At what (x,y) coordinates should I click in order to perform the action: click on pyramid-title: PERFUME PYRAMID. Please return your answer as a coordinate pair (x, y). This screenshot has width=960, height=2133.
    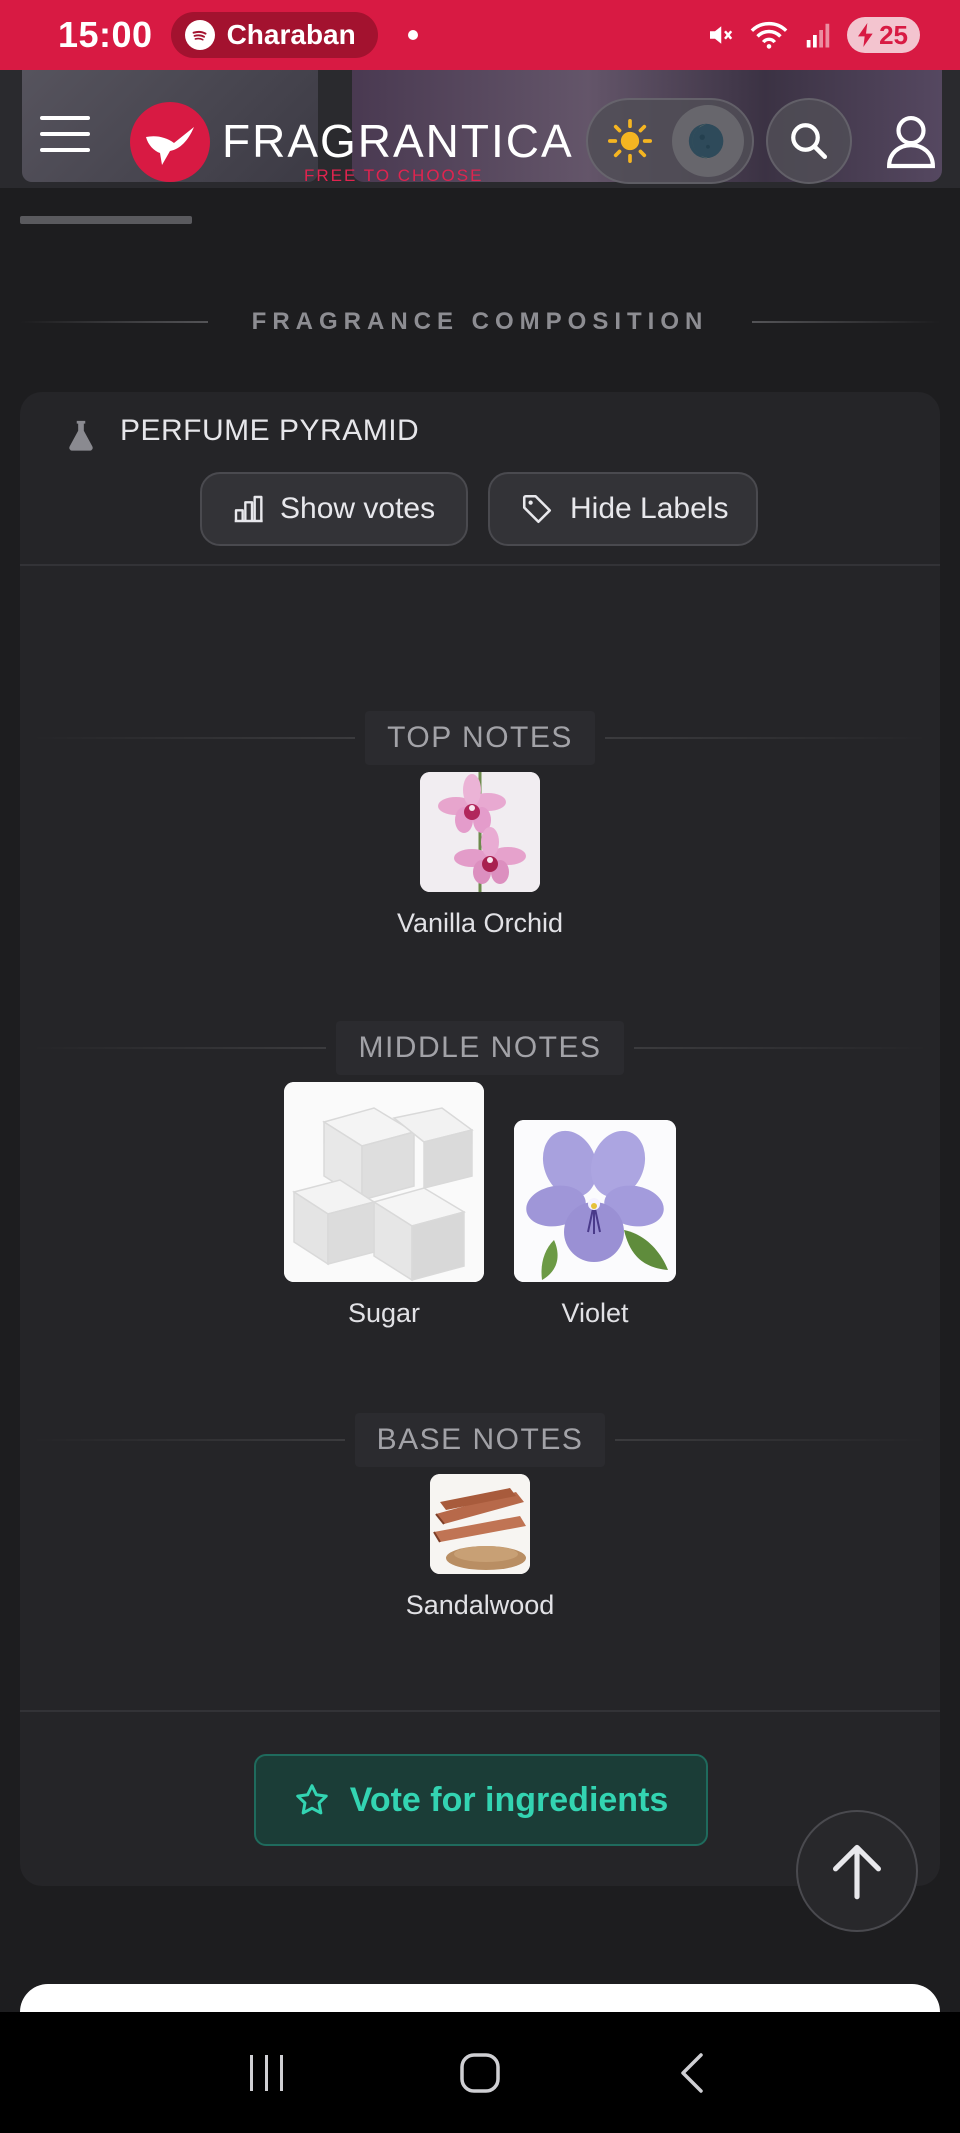
    Looking at the image, I should click on (270, 430).